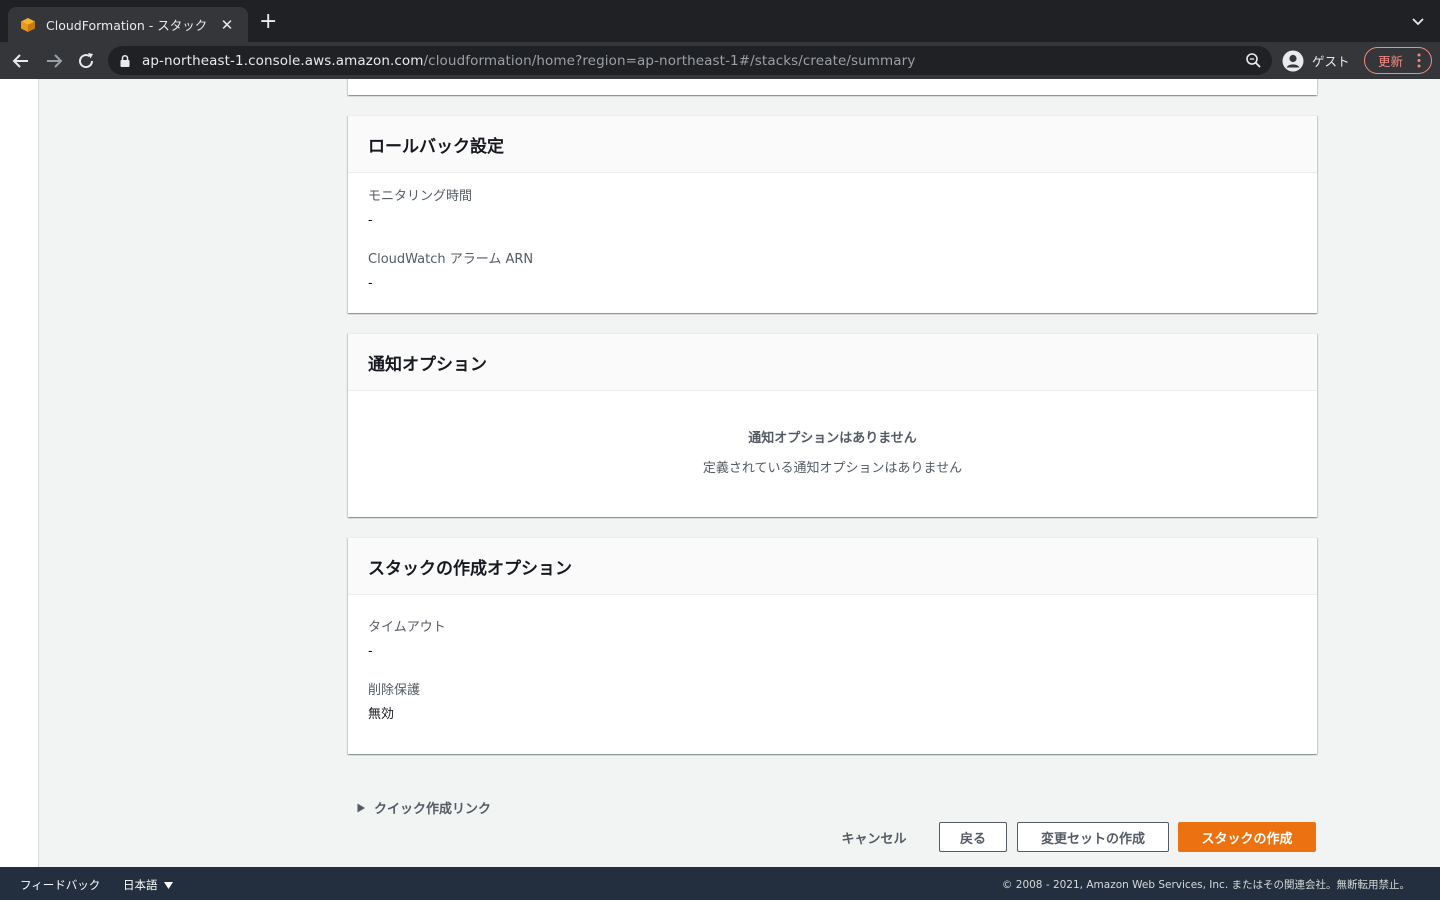 This screenshot has width=1440, height=900. I want to click on url-host: ap-northeast-1.console.aws.amazon.com, so click(283, 60).